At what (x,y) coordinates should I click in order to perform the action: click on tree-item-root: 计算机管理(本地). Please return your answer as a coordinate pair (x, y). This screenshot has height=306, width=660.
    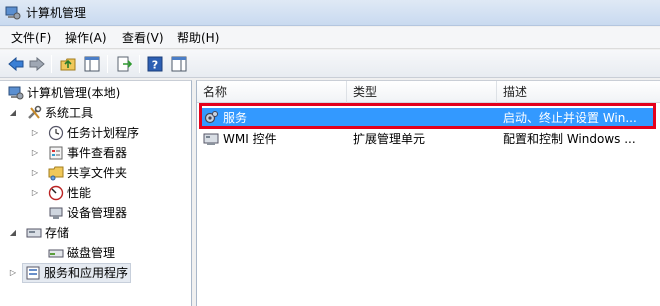
    Looking at the image, I should click on (64, 93).